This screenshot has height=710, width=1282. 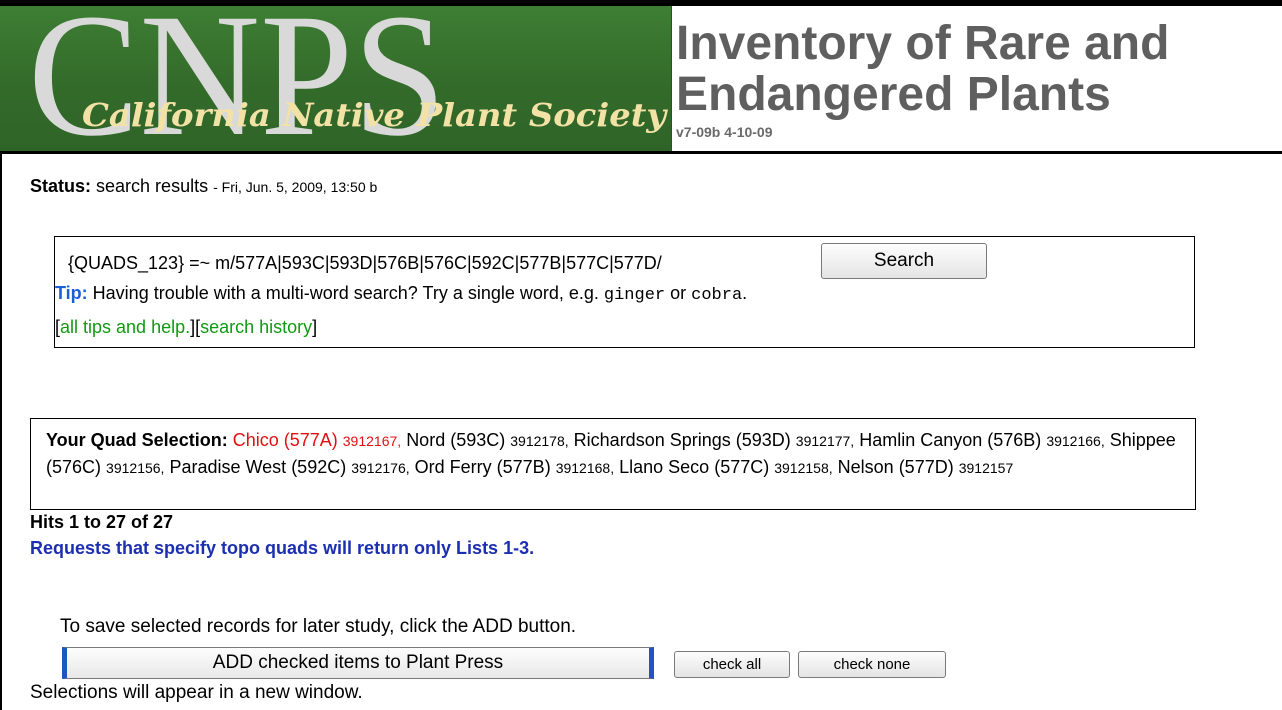 I want to click on quad-name: Nord (593C), so click(x=456, y=440).